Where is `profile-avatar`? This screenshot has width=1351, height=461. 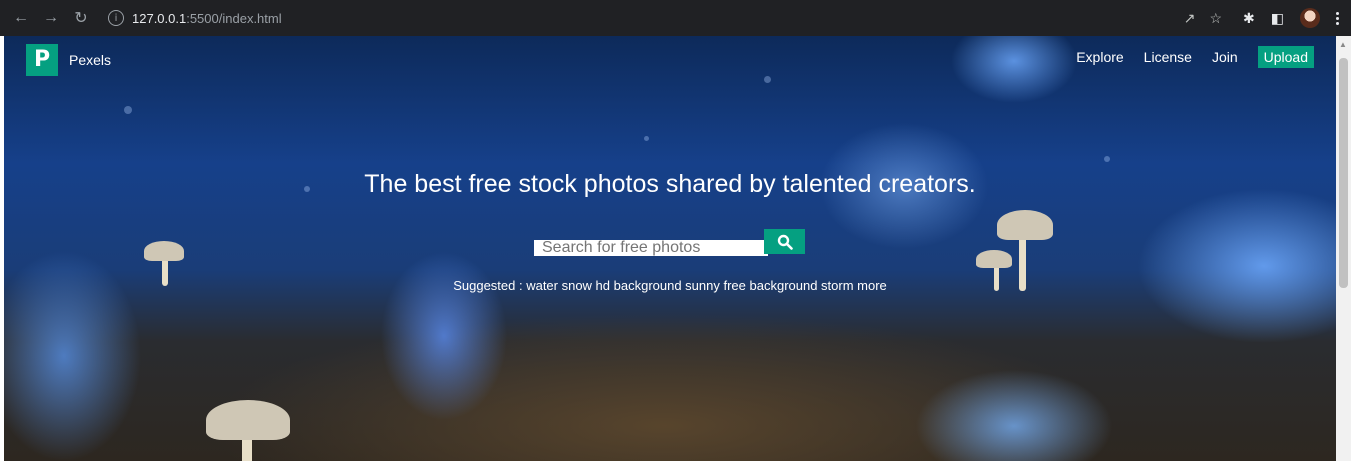 profile-avatar is located at coordinates (1310, 18).